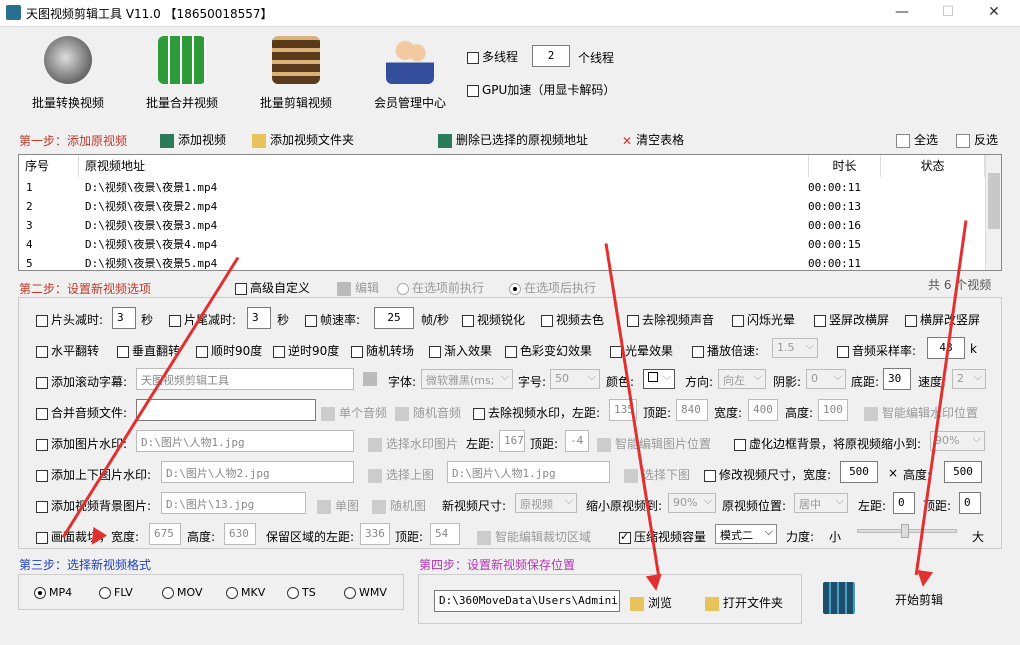  What do you see at coordinates (332, 319) in the screenshot?
I see `fps-checkbox: 帧速率:` at bounding box center [332, 319].